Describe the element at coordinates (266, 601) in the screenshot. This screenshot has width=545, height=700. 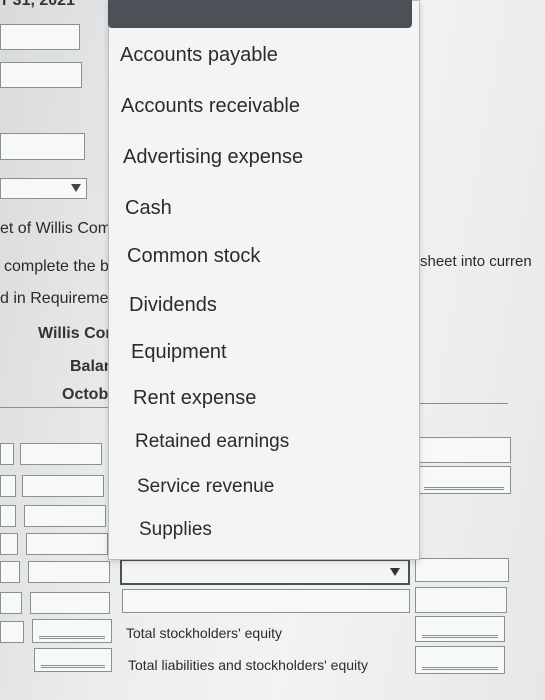
I see `account-input` at that location.